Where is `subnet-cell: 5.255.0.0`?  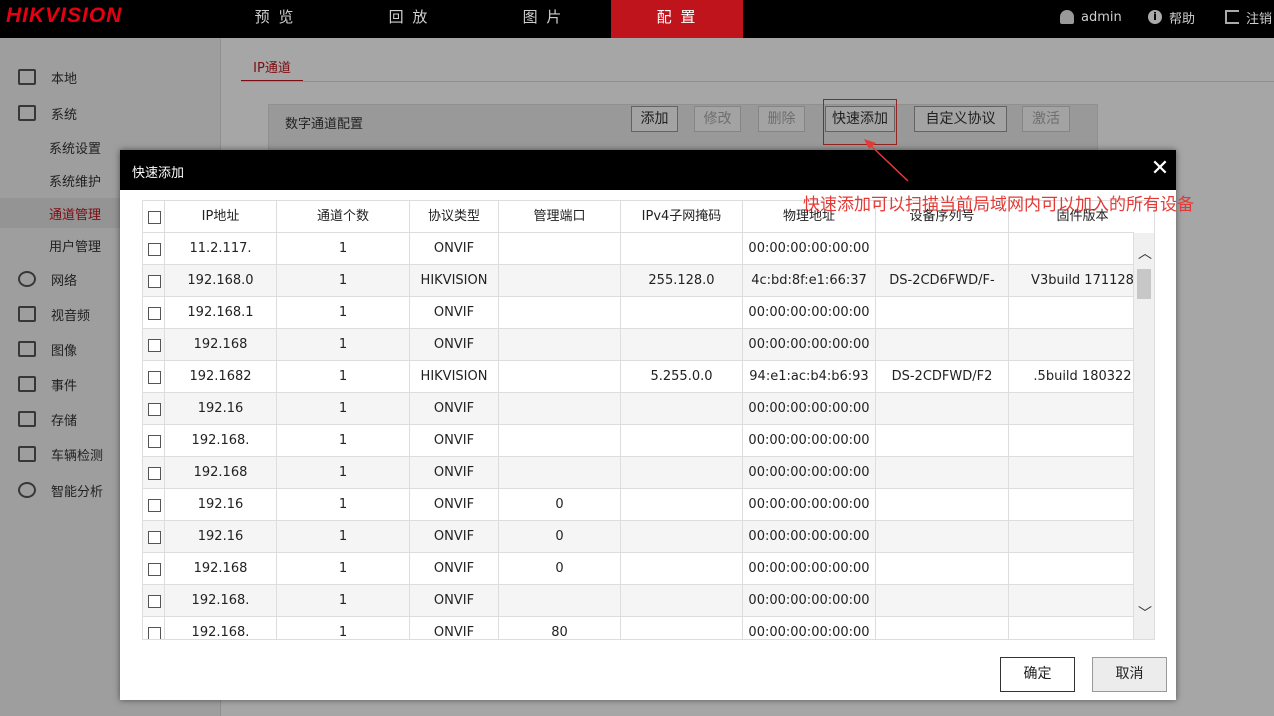
subnet-cell: 5.255.0.0 is located at coordinates (682, 376).